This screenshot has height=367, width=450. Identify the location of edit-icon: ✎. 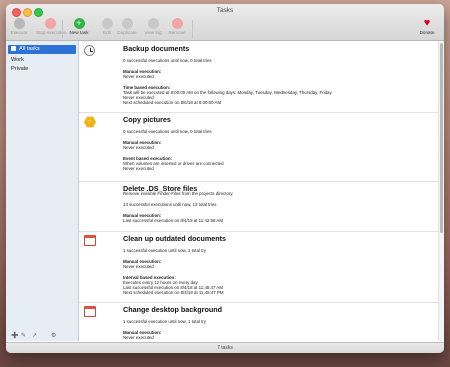
(23, 336).